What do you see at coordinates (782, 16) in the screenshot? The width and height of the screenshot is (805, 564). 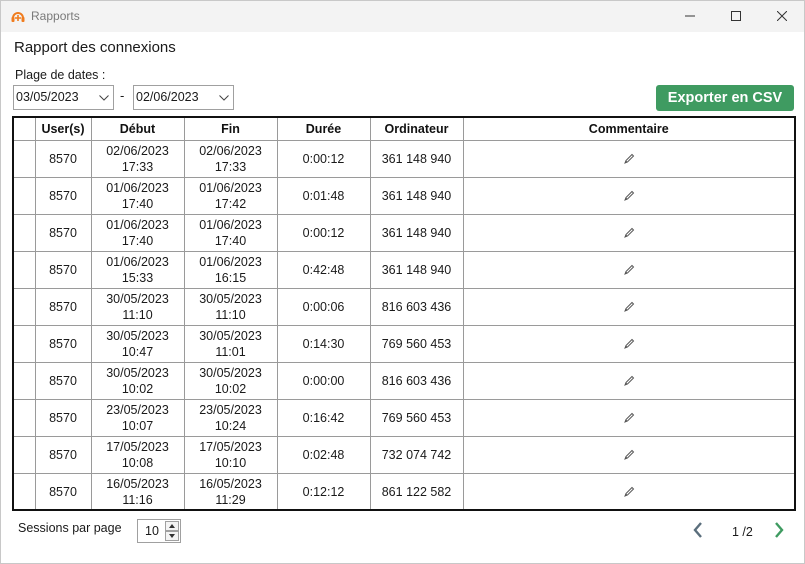 I see `close-button` at bounding box center [782, 16].